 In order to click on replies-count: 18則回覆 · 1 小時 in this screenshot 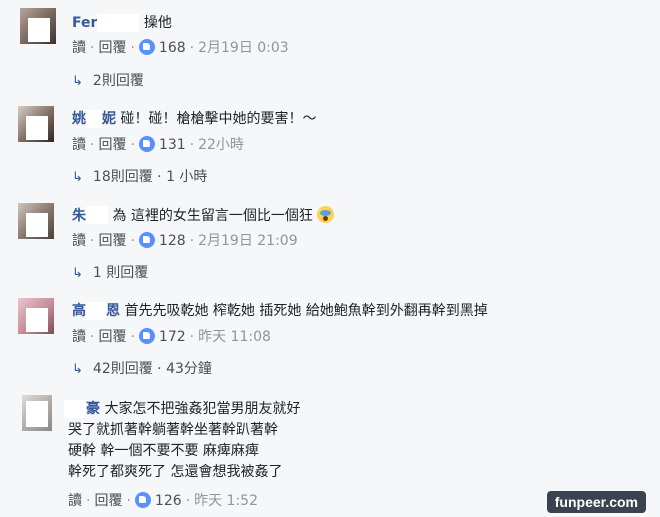, I will do `click(150, 177)`.